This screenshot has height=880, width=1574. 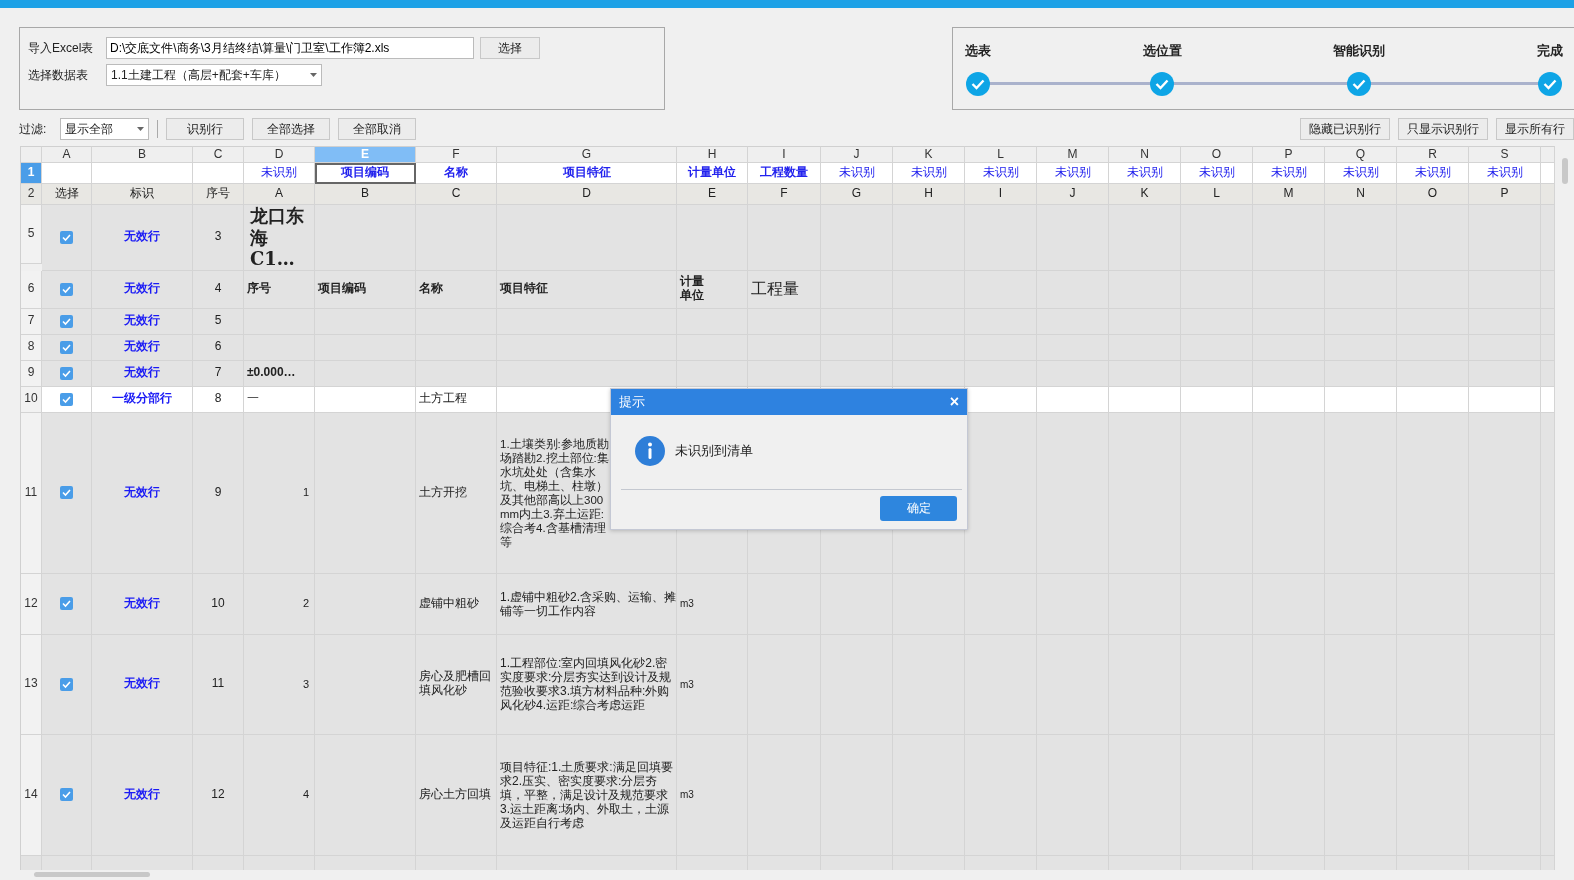 What do you see at coordinates (31, 373) in the screenshot?
I see `row-header: 9` at bounding box center [31, 373].